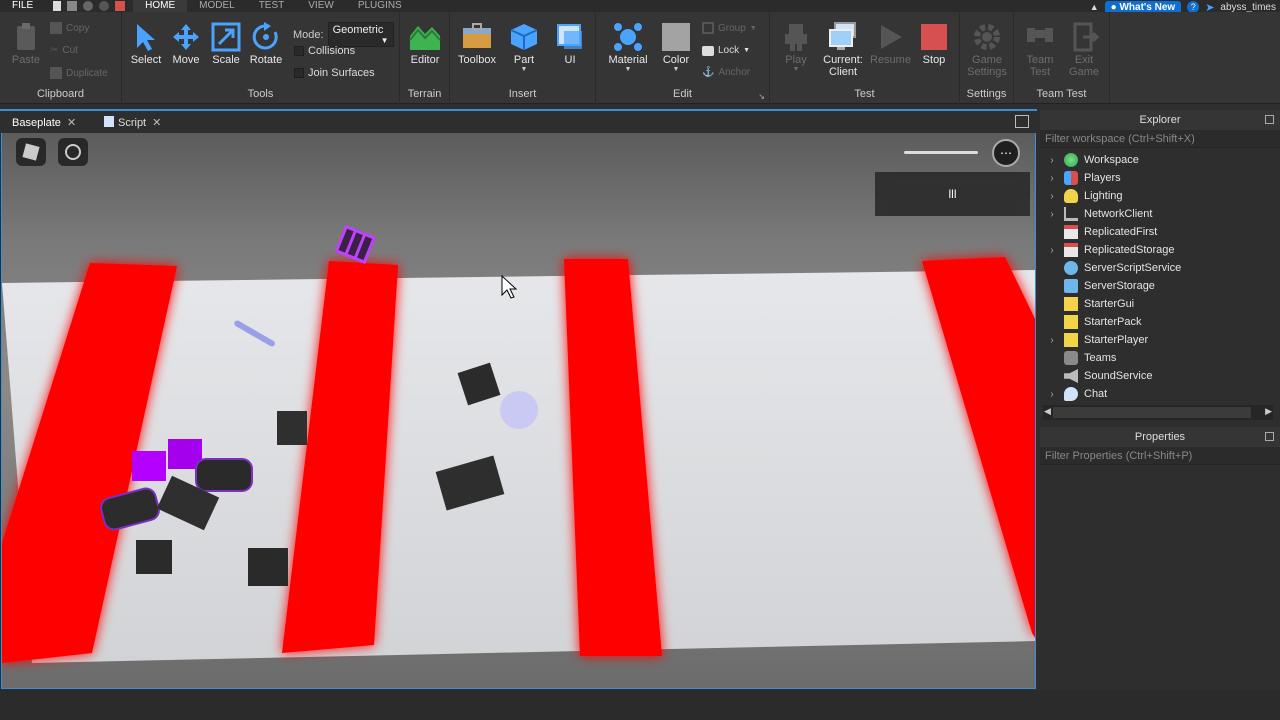 This screenshot has height=720, width=1280. I want to click on resume-label: Resume, so click(890, 60).